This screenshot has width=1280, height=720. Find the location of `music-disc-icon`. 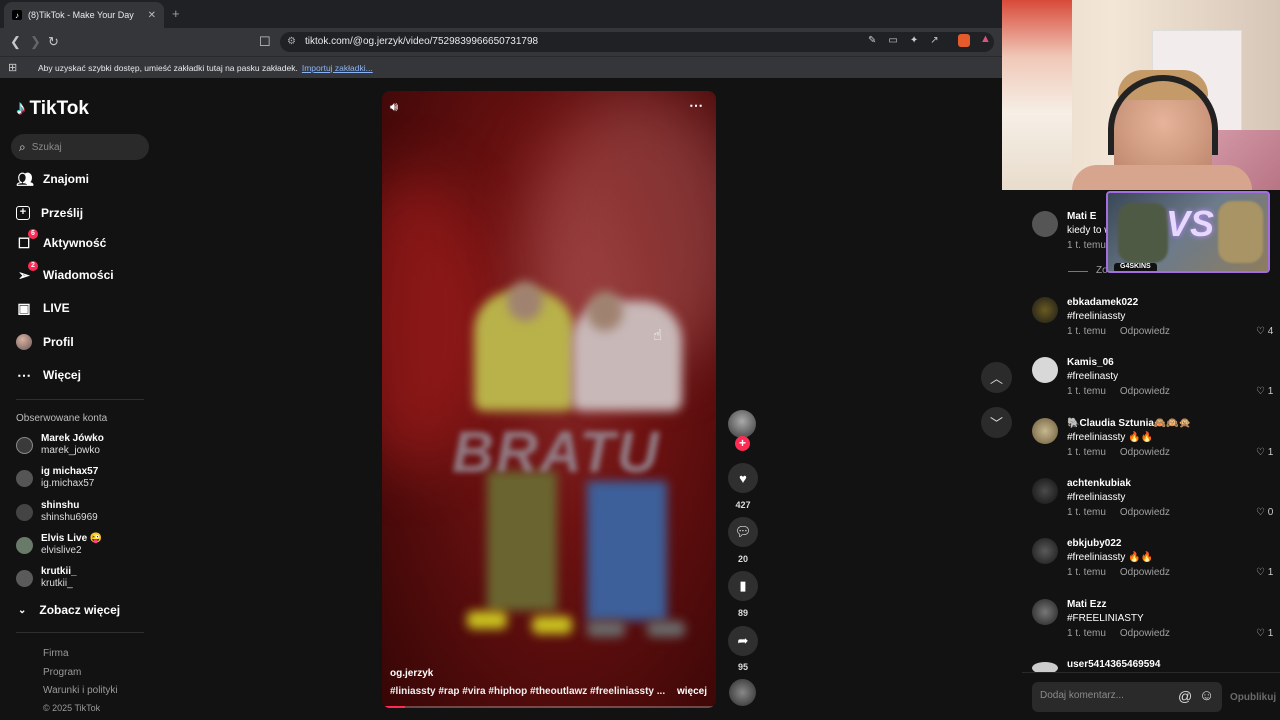

music-disc-icon is located at coordinates (742, 692).